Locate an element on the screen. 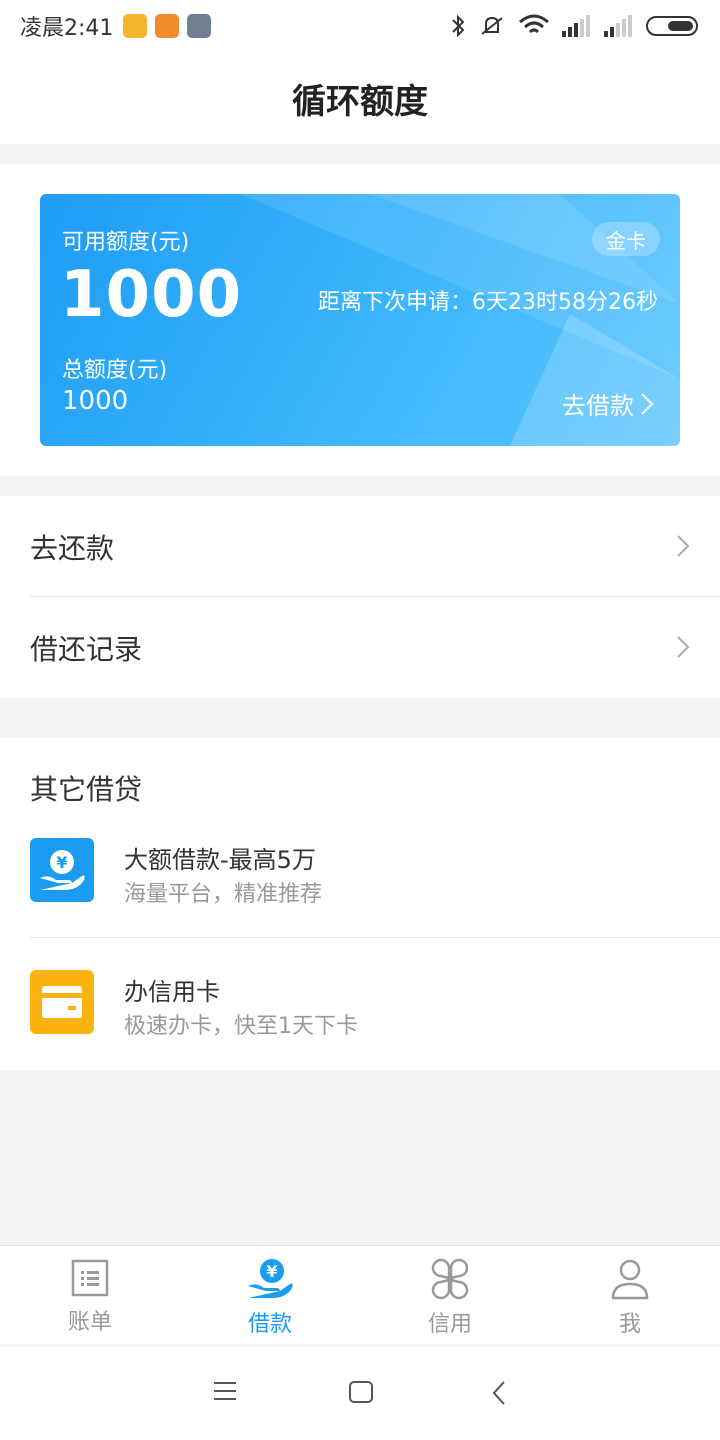 The image size is (720, 1440). tab-me: 我 is located at coordinates (630, 1295).